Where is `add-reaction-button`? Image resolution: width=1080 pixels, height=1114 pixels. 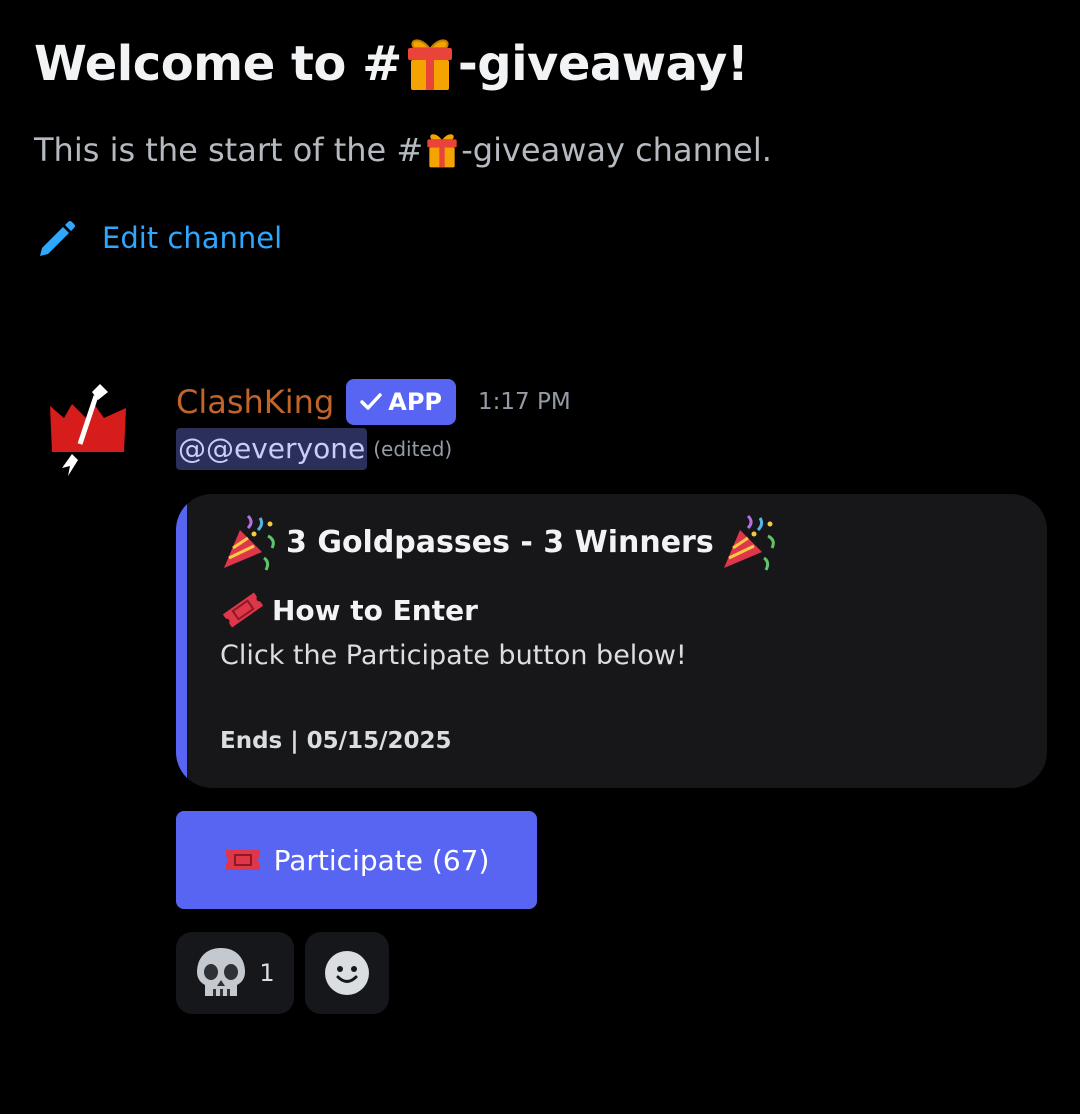
add-reaction-button is located at coordinates (347, 973).